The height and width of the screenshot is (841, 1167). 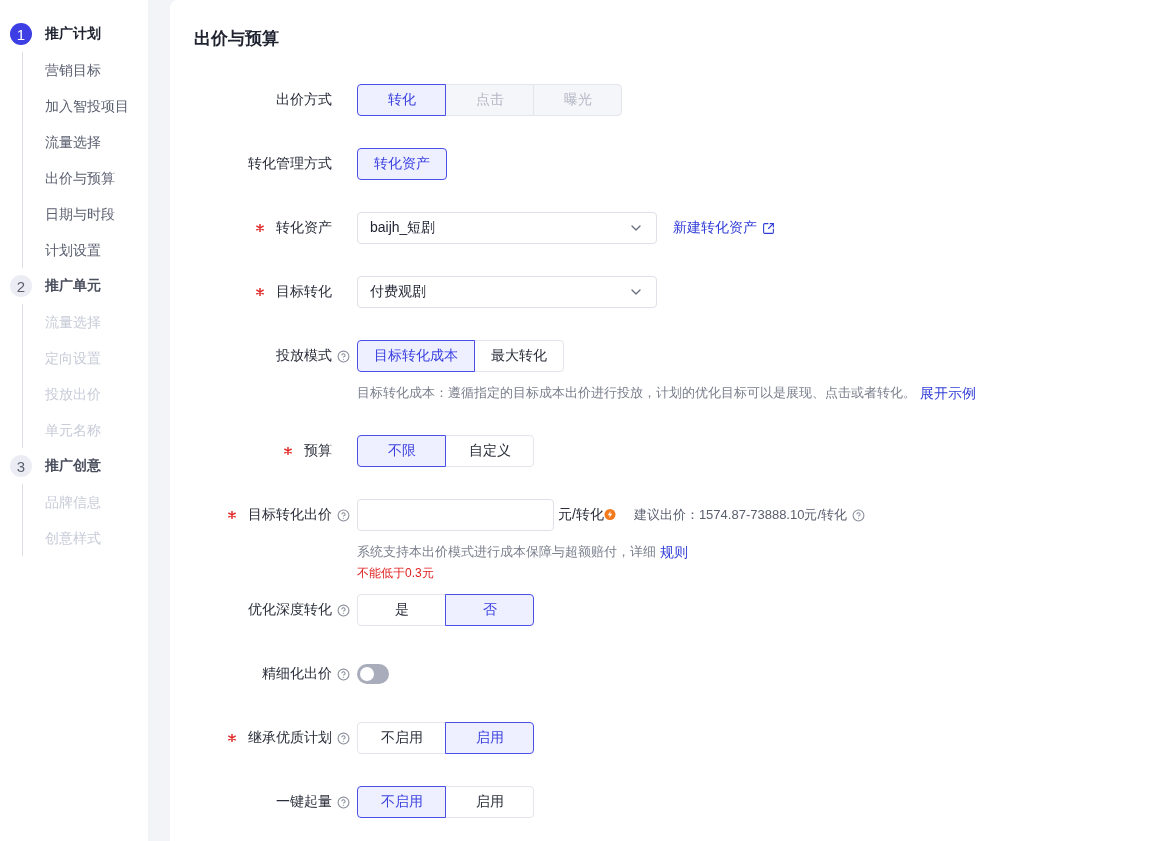 I want to click on segment-option: 是, so click(x=401, y=610).